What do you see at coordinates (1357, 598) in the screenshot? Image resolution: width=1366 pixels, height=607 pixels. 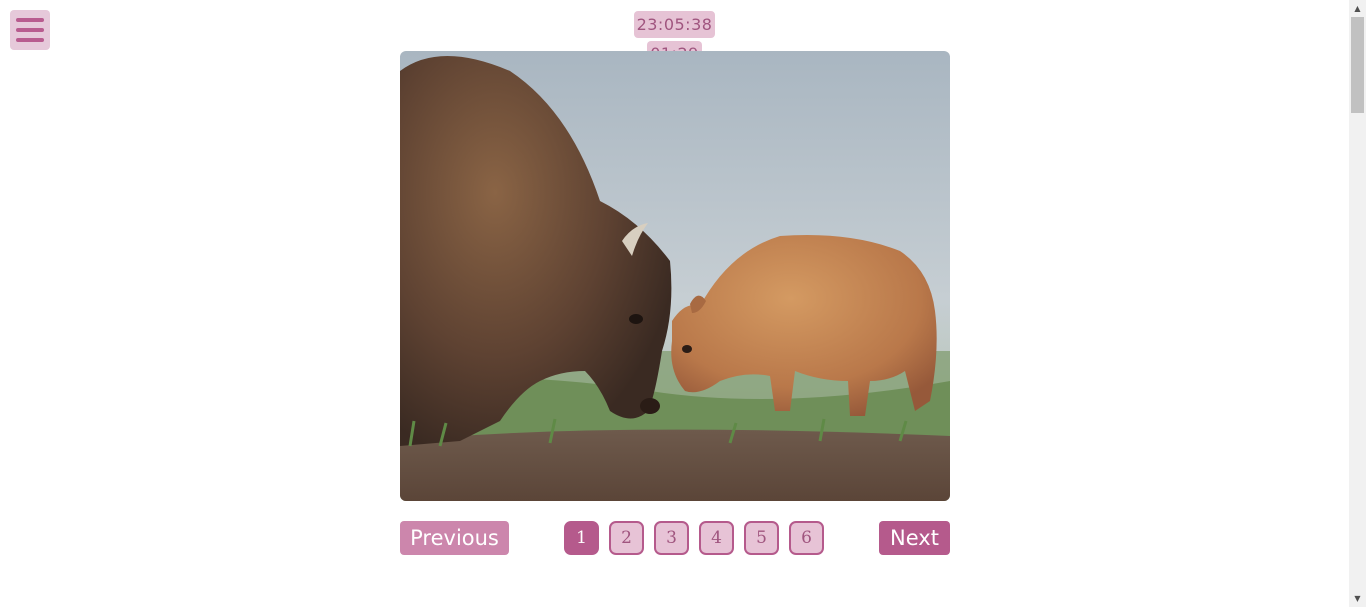 I see `scroll-down-arrow-icon: ▼` at bounding box center [1357, 598].